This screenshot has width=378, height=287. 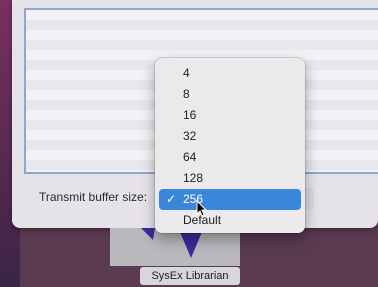 I want to click on menu-item-label: 32, so click(x=190, y=136).